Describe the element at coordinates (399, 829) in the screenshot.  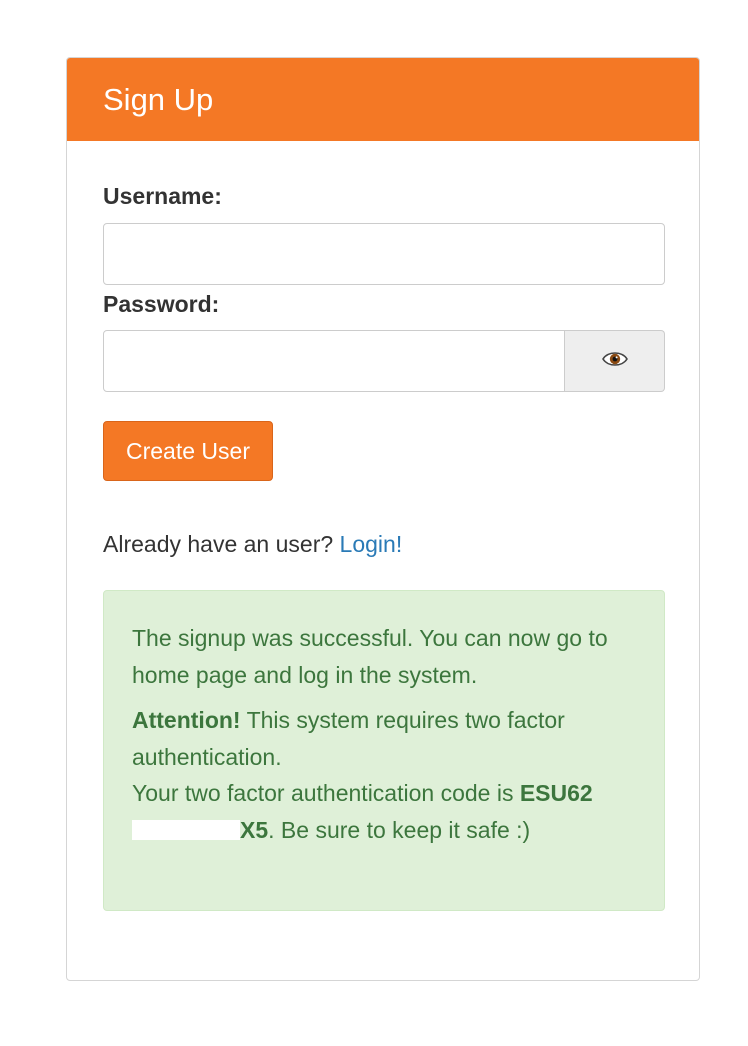
I see `code-outro: . Be sure to keep it safe :)` at that location.